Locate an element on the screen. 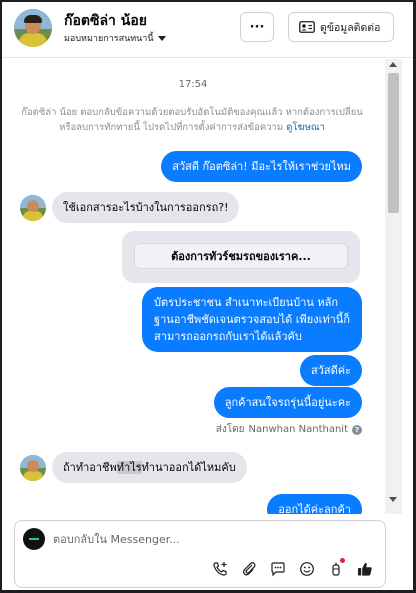 This screenshot has width=416, height=593. more-options-button: ··· is located at coordinates (257, 27).